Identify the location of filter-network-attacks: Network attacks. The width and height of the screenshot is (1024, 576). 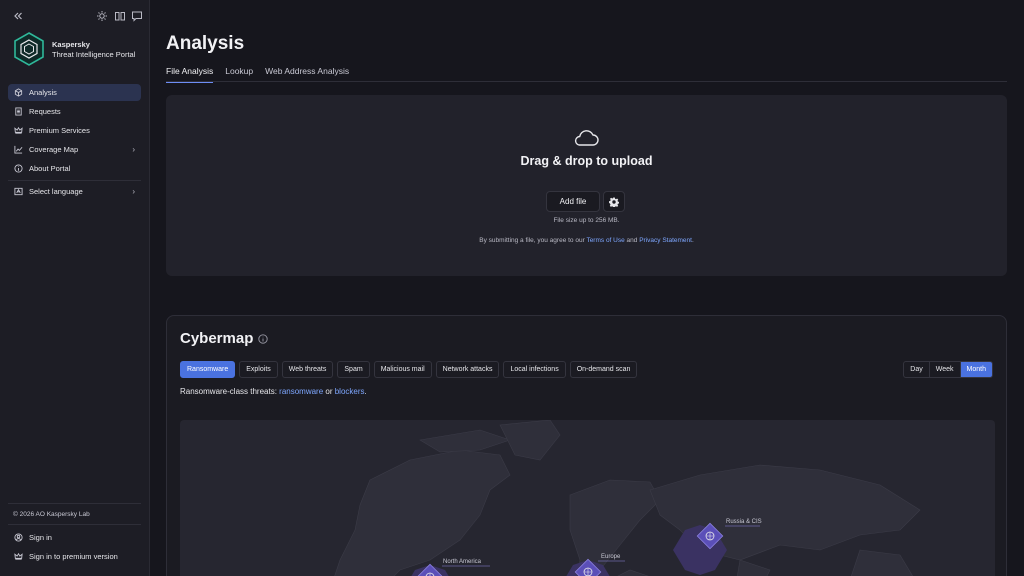
(467, 369).